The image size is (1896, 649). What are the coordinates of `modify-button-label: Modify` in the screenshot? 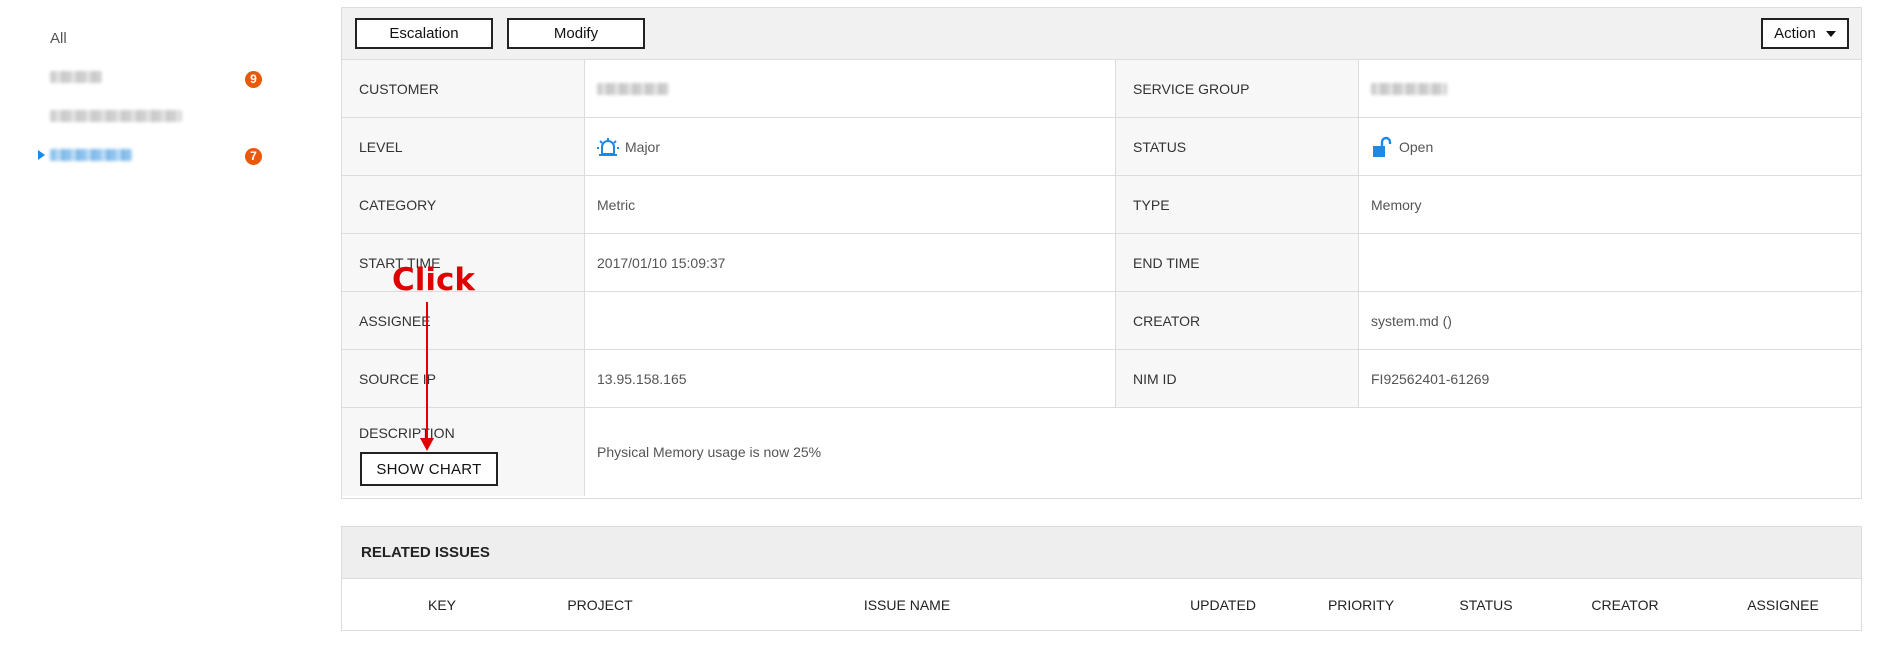 It's located at (576, 33).